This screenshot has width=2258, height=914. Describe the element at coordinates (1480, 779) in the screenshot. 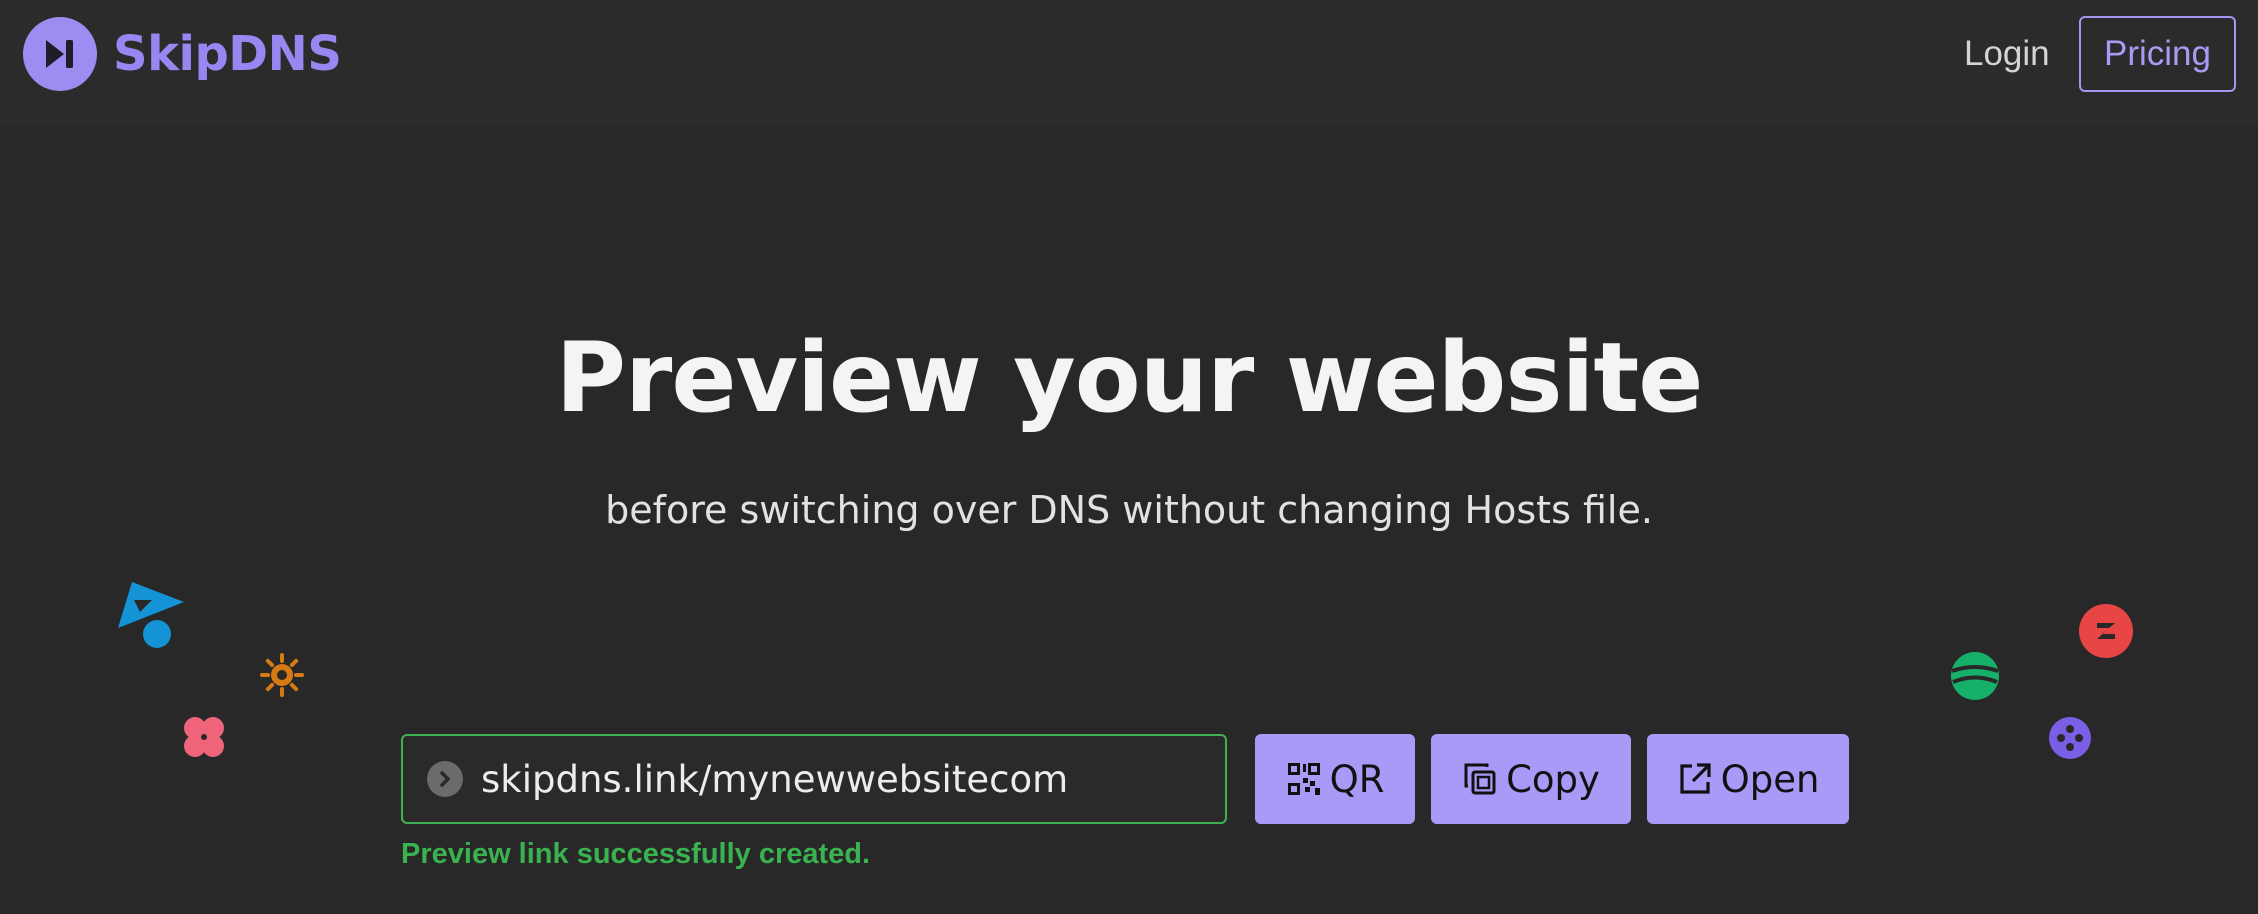

I see `copy-icon` at that location.